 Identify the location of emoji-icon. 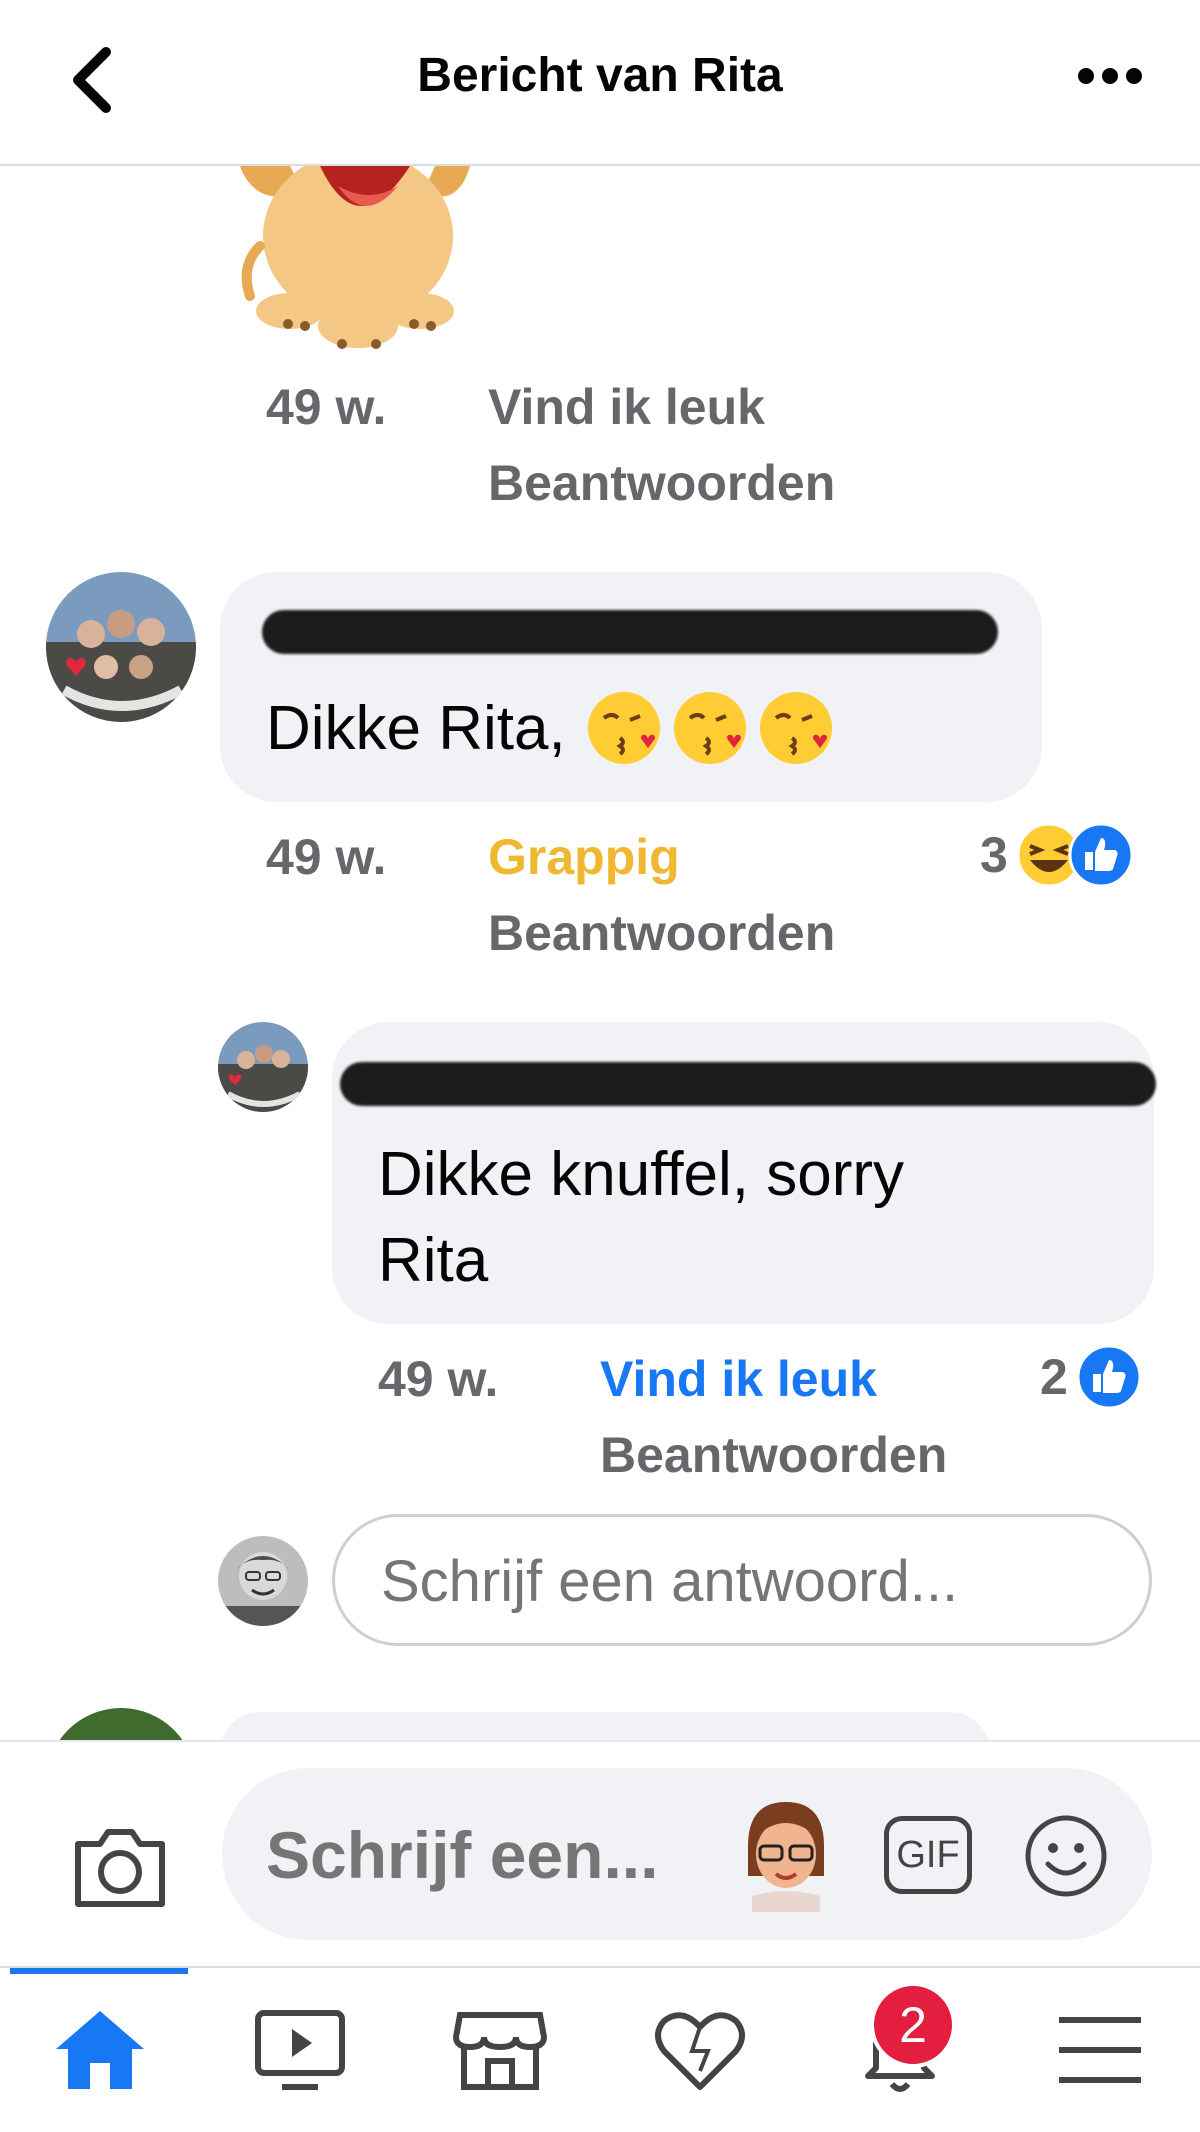
(1066, 1856).